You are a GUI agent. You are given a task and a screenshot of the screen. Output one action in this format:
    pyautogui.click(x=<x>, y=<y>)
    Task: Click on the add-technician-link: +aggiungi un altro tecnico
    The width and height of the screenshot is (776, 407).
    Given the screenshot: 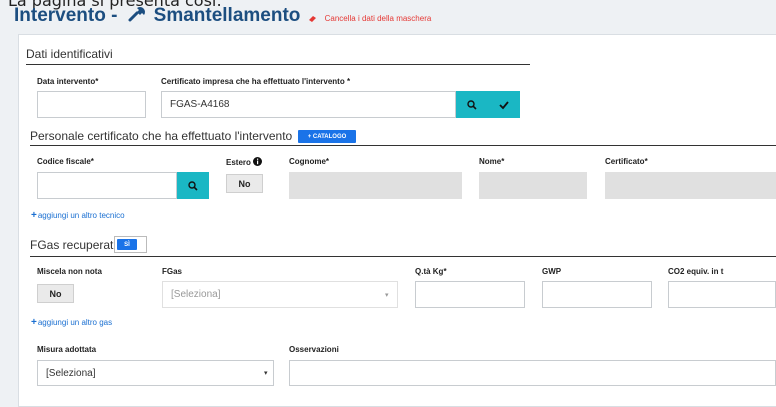 What is the action you would take?
    pyautogui.click(x=78, y=215)
    